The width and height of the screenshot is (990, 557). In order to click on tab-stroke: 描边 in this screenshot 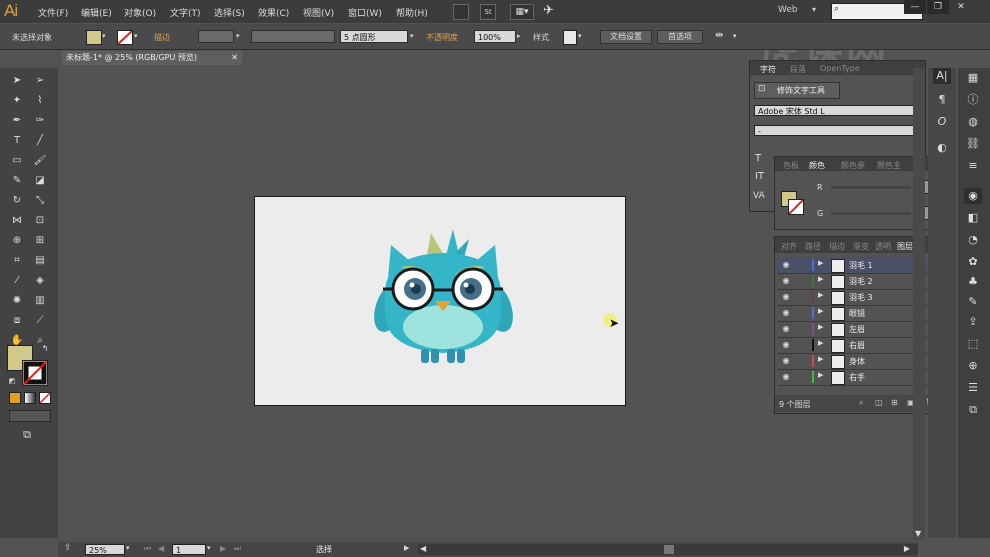, I will do `click(837, 246)`.